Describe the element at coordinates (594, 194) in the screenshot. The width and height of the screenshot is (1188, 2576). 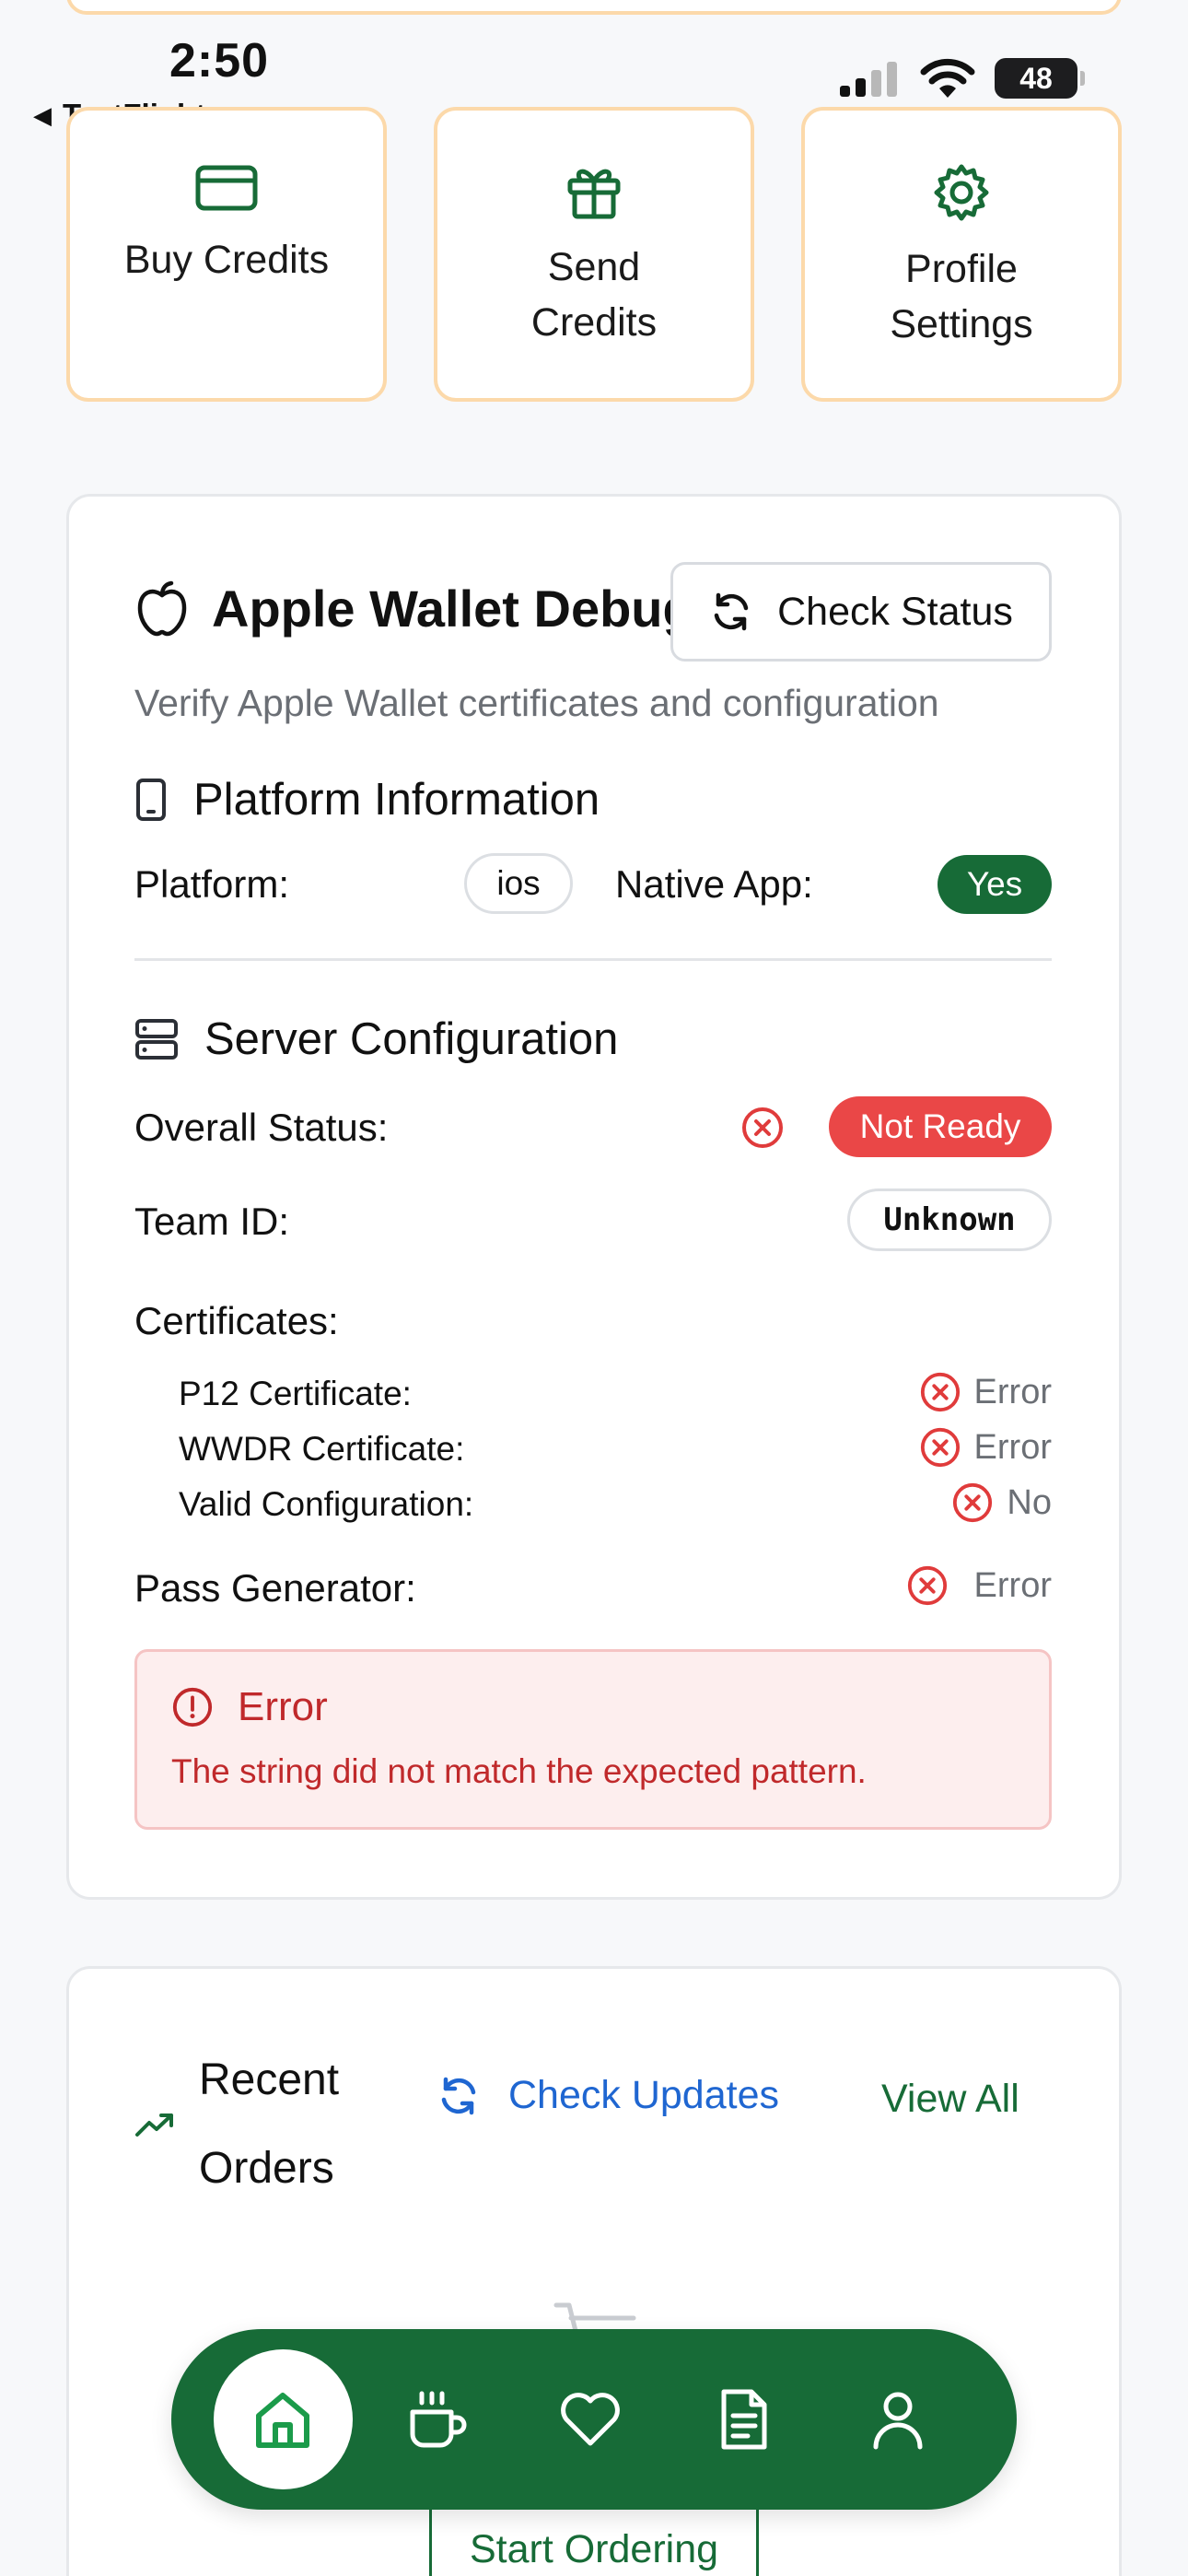
I see `gift-icon` at that location.